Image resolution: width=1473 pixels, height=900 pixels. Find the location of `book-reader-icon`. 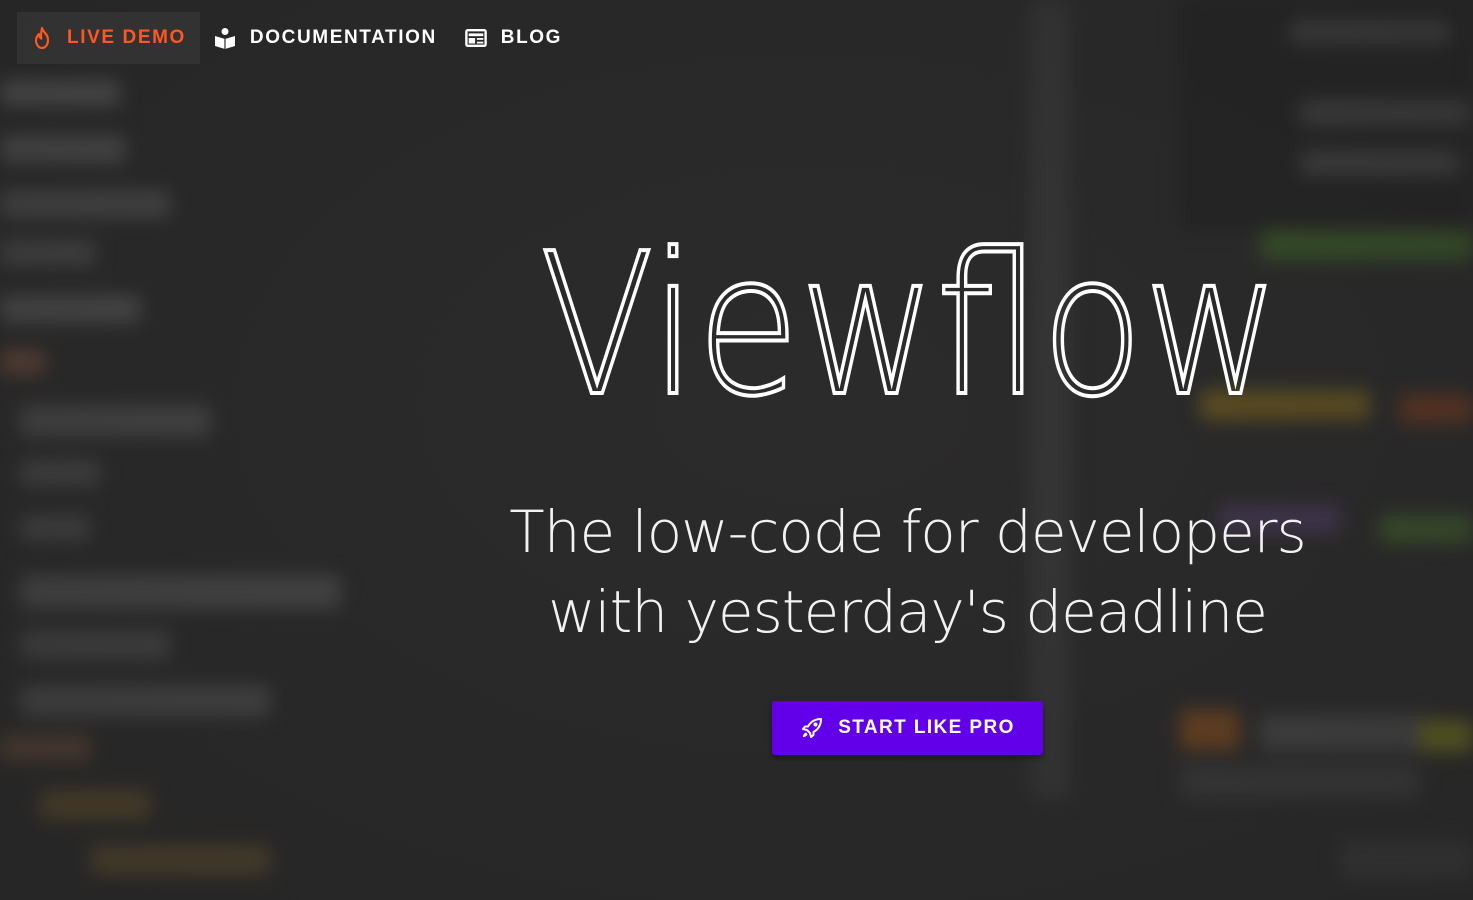

book-reader-icon is located at coordinates (225, 38).